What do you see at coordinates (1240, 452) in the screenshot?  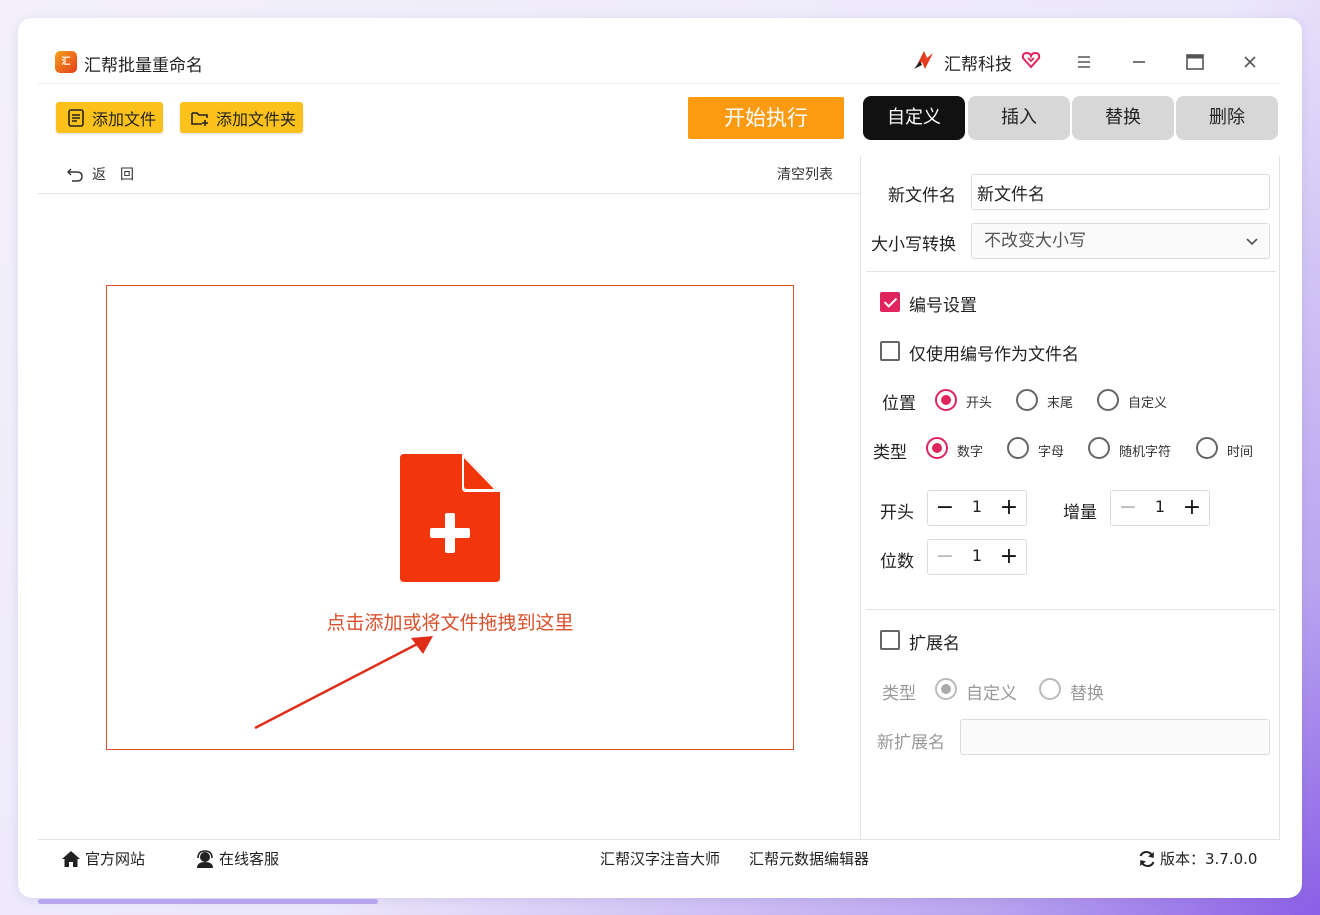 I see `type-time-label: 时间` at bounding box center [1240, 452].